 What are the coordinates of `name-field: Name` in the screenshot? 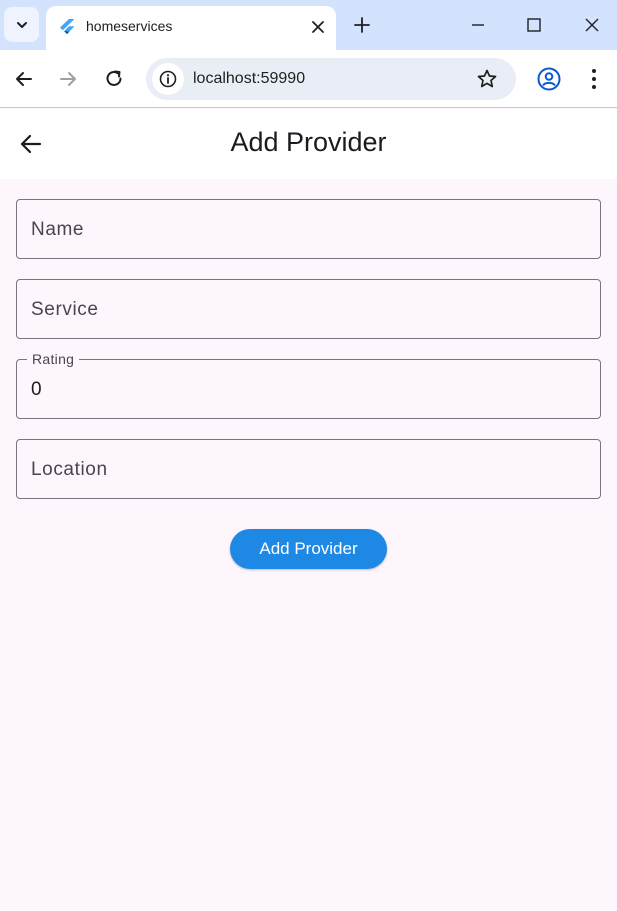 It's located at (308, 229).